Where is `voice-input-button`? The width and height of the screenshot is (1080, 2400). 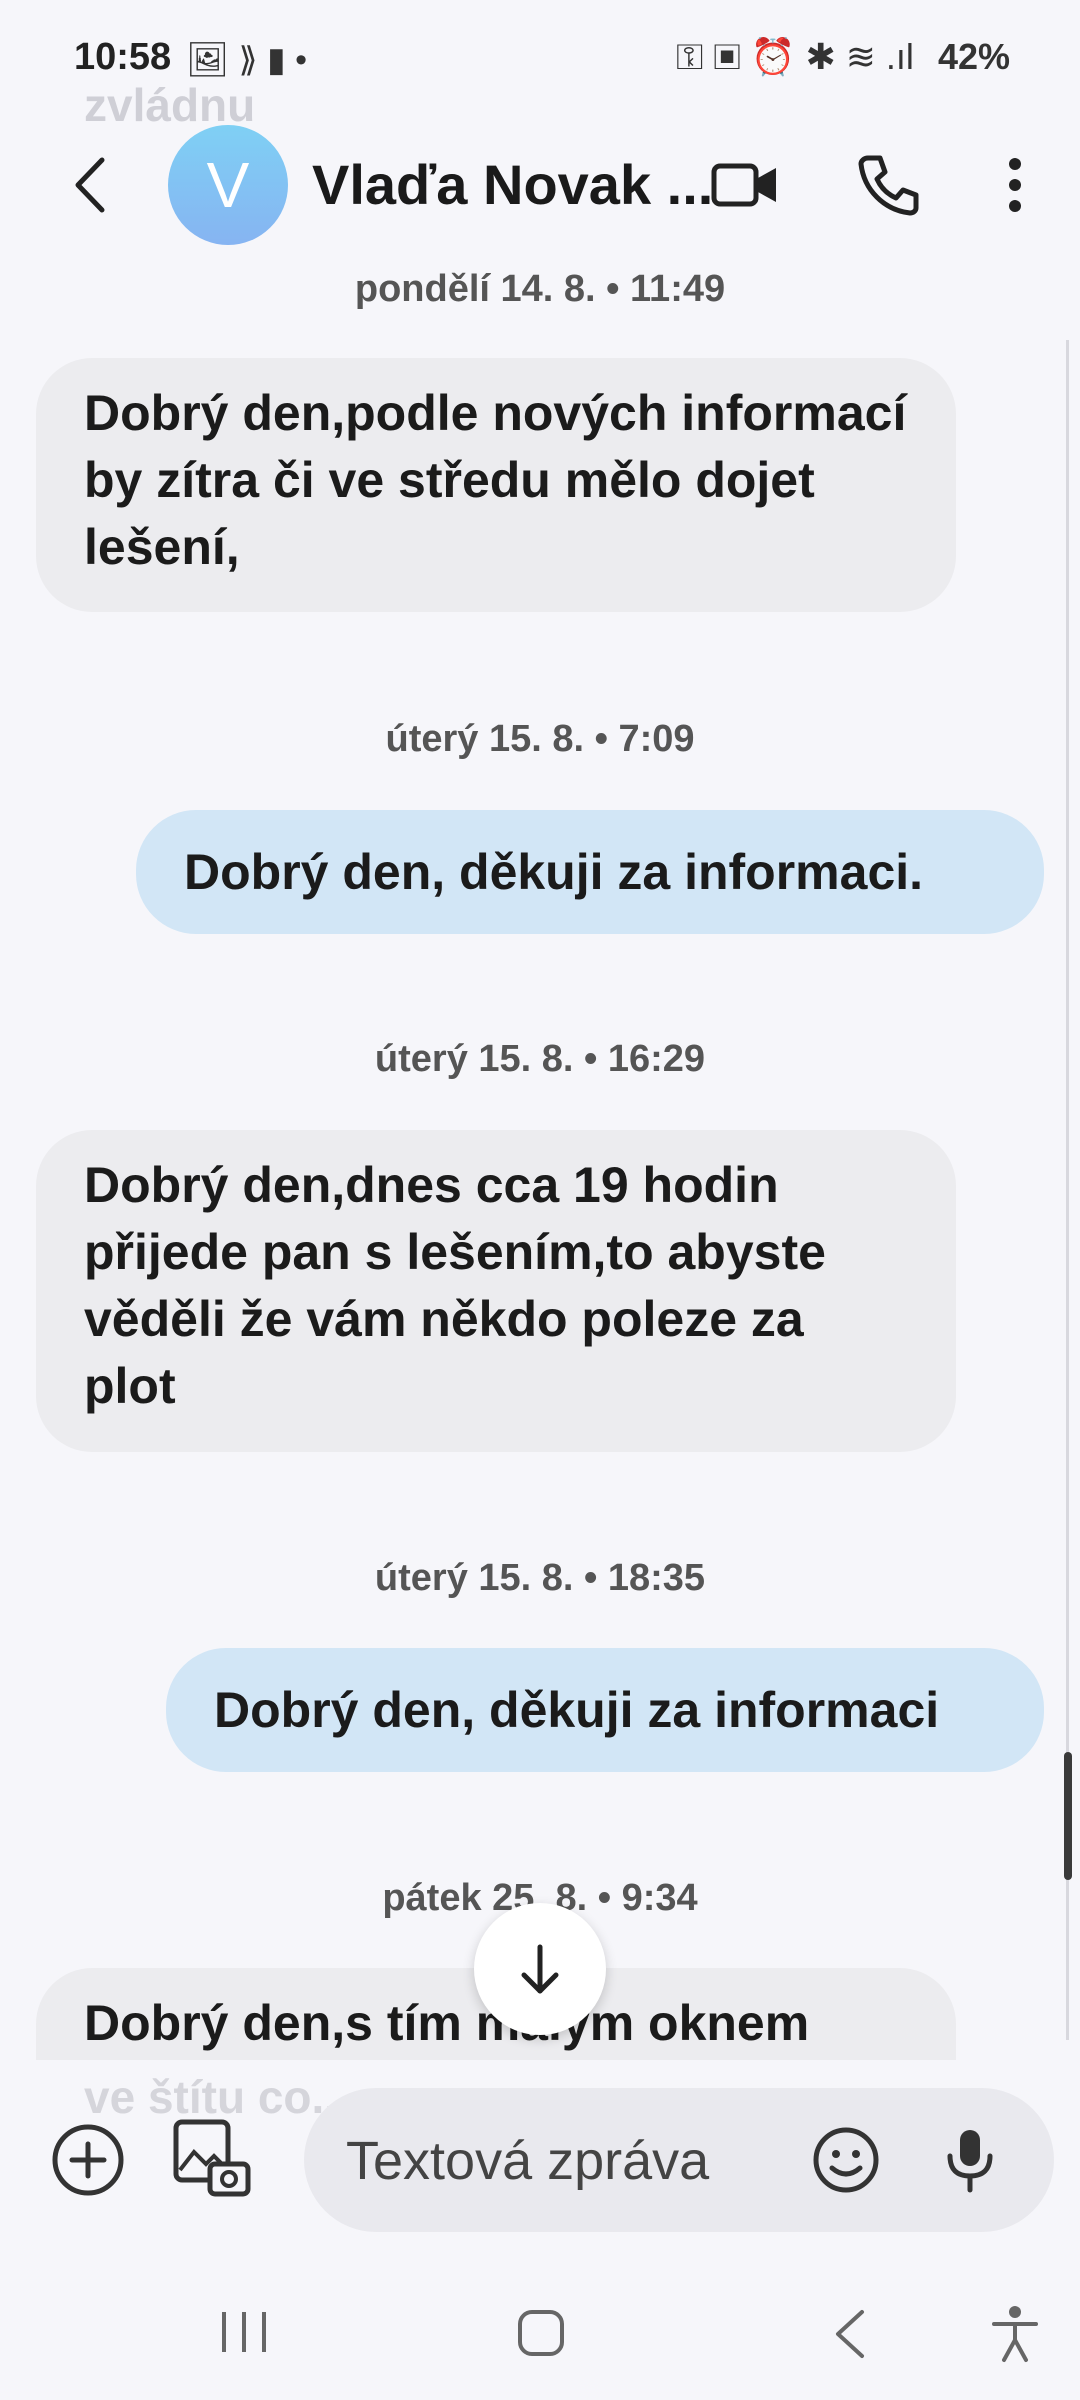
voice-input-button is located at coordinates (970, 2160).